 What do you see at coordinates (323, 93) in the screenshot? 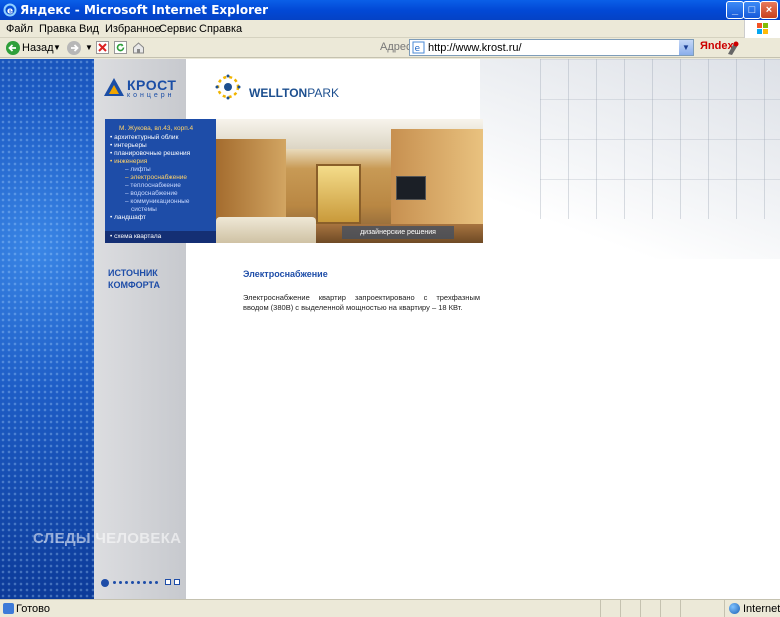
I see `park-word: PARK` at bounding box center [323, 93].